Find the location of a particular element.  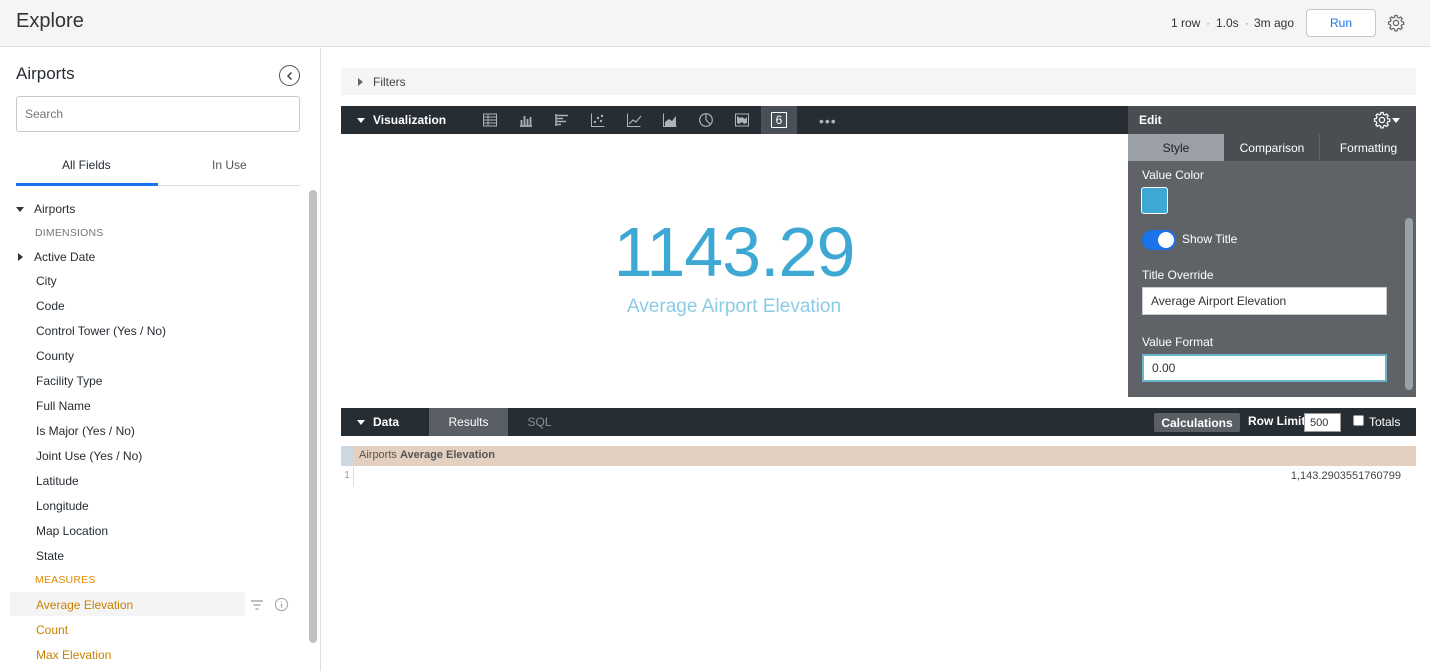

title-override-input is located at coordinates (1264, 301).